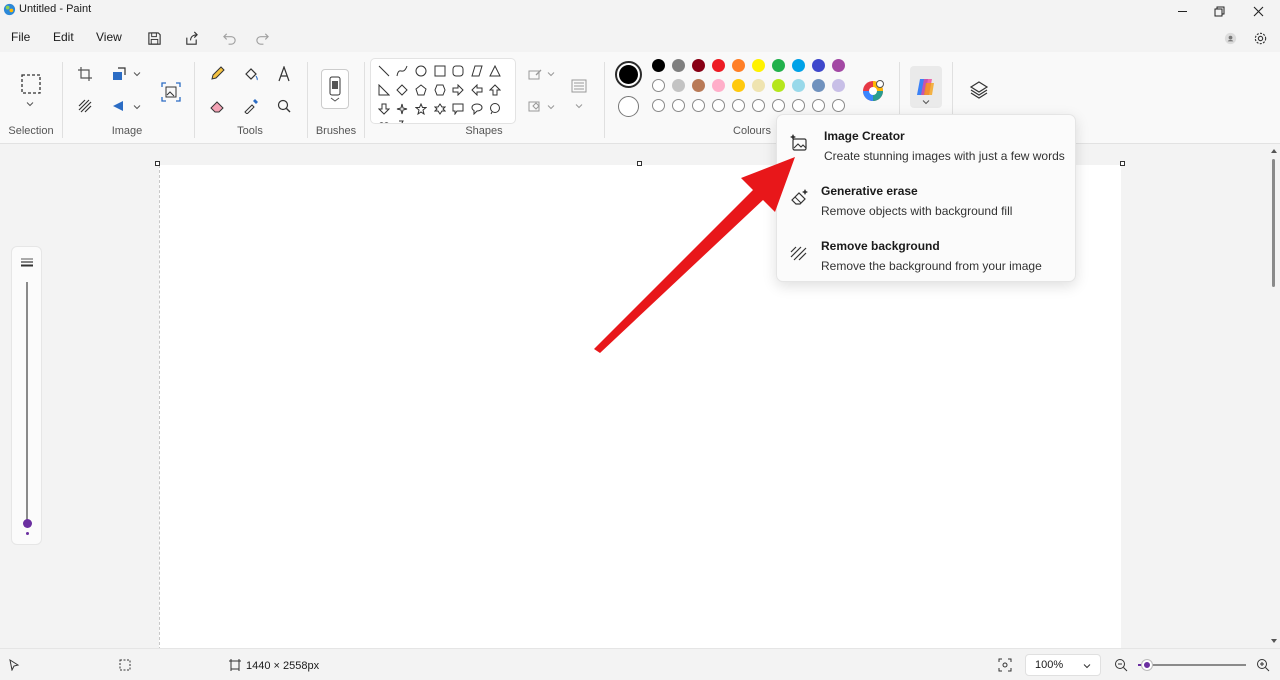  Describe the element at coordinates (1274, 151) in the screenshot. I see `scroll-up-icon` at that location.